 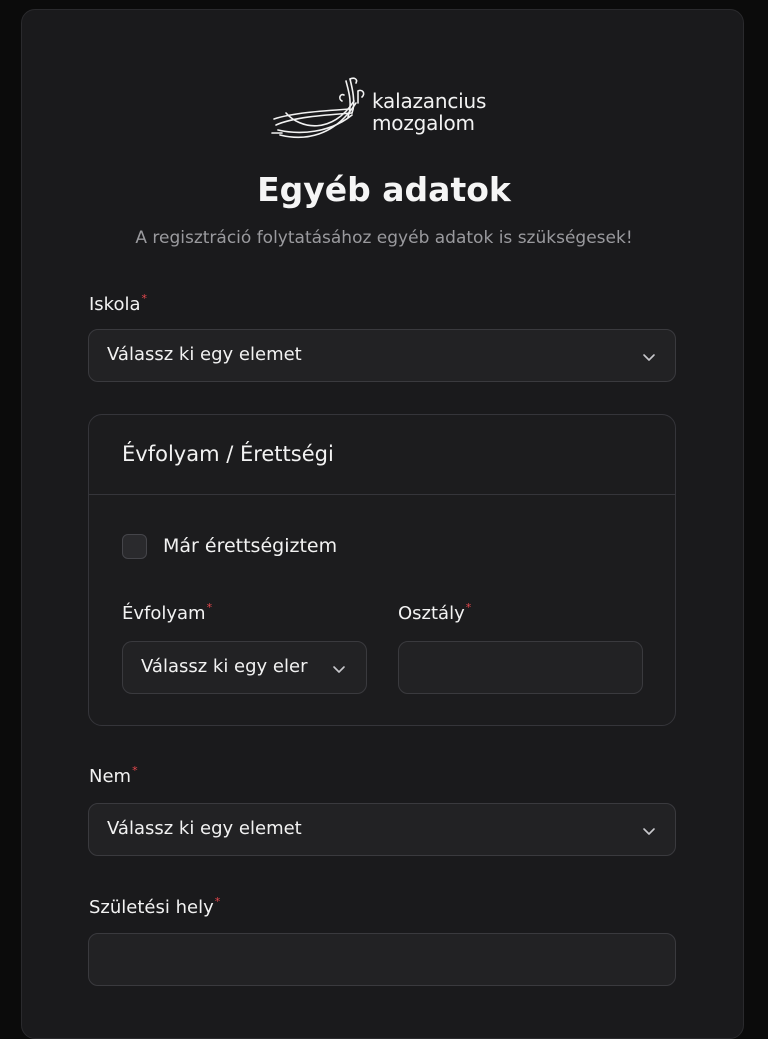 What do you see at coordinates (384, 189) in the screenshot?
I see `page-title: Egyéb adatok` at bounding box center [384, 189].